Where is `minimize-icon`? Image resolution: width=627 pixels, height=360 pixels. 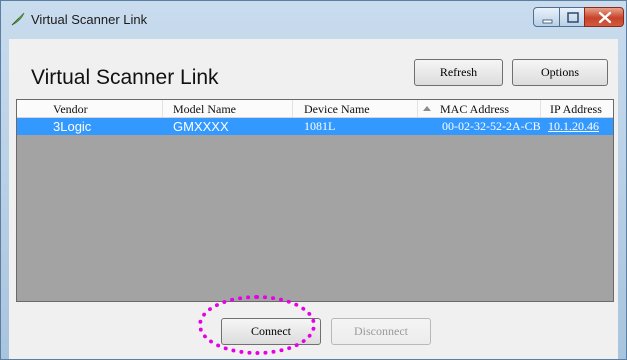
minimize-icon is located at coordinates (547, 21).